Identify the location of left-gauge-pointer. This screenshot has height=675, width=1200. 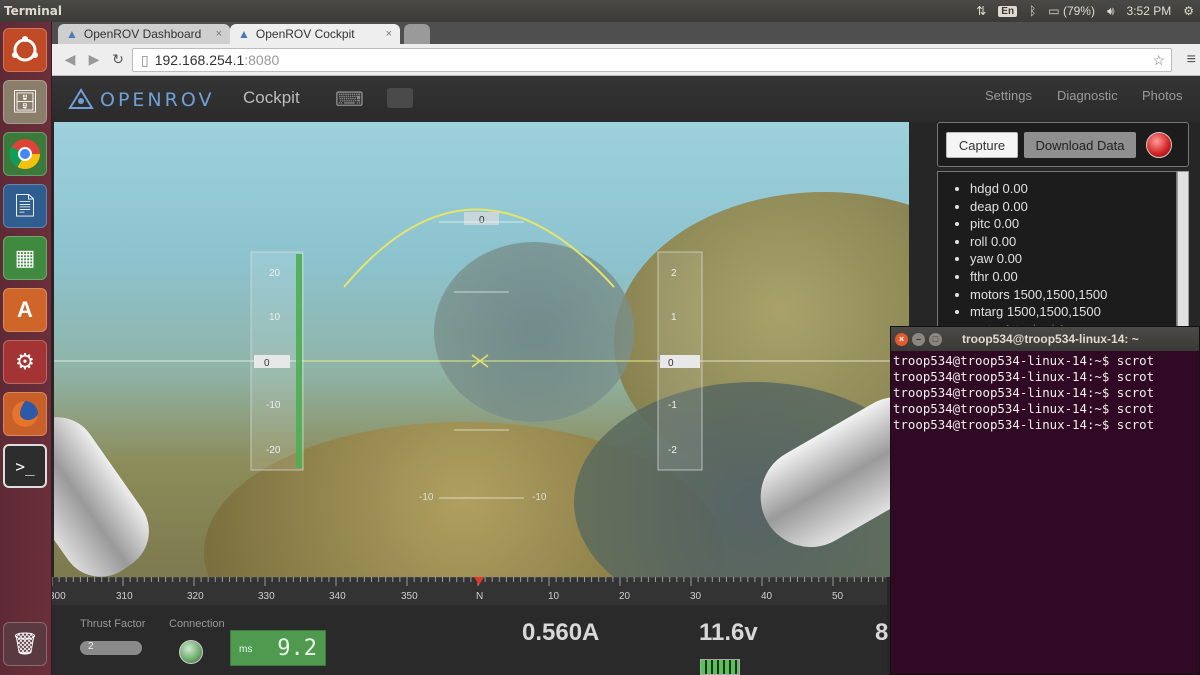
(272, 361).